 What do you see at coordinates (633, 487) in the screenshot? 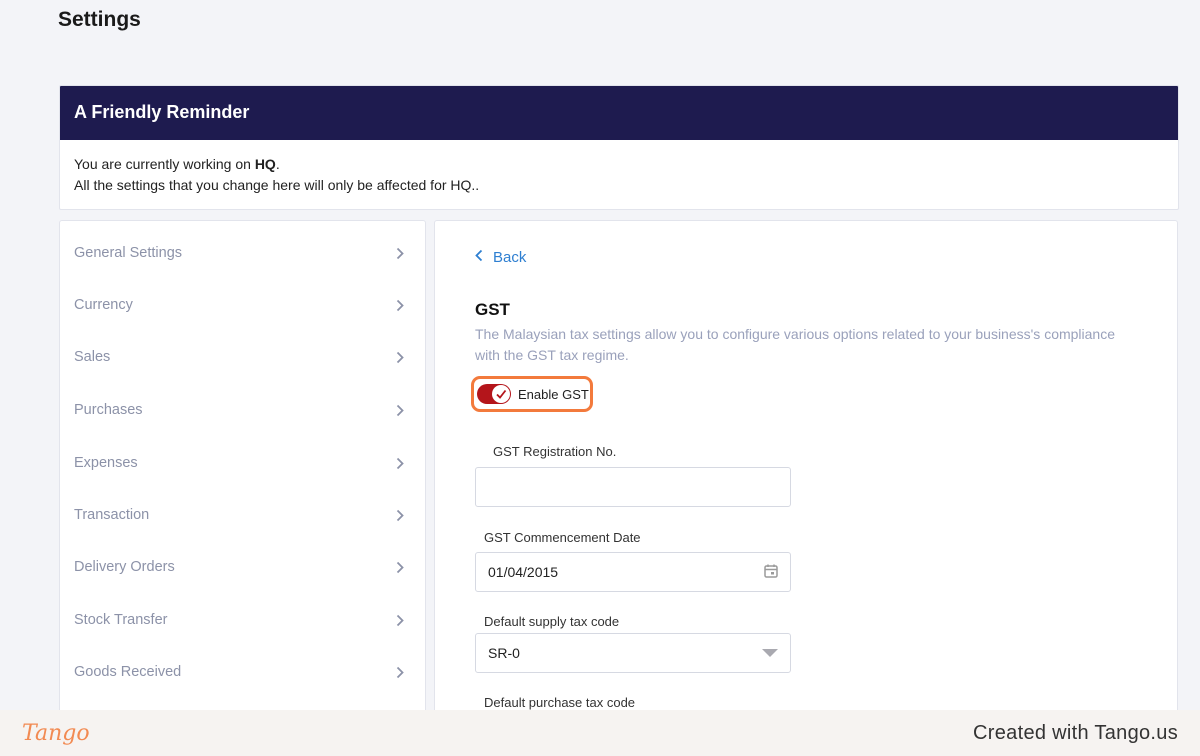
I see `gst-registration-input` at bounding box center [633, 487].